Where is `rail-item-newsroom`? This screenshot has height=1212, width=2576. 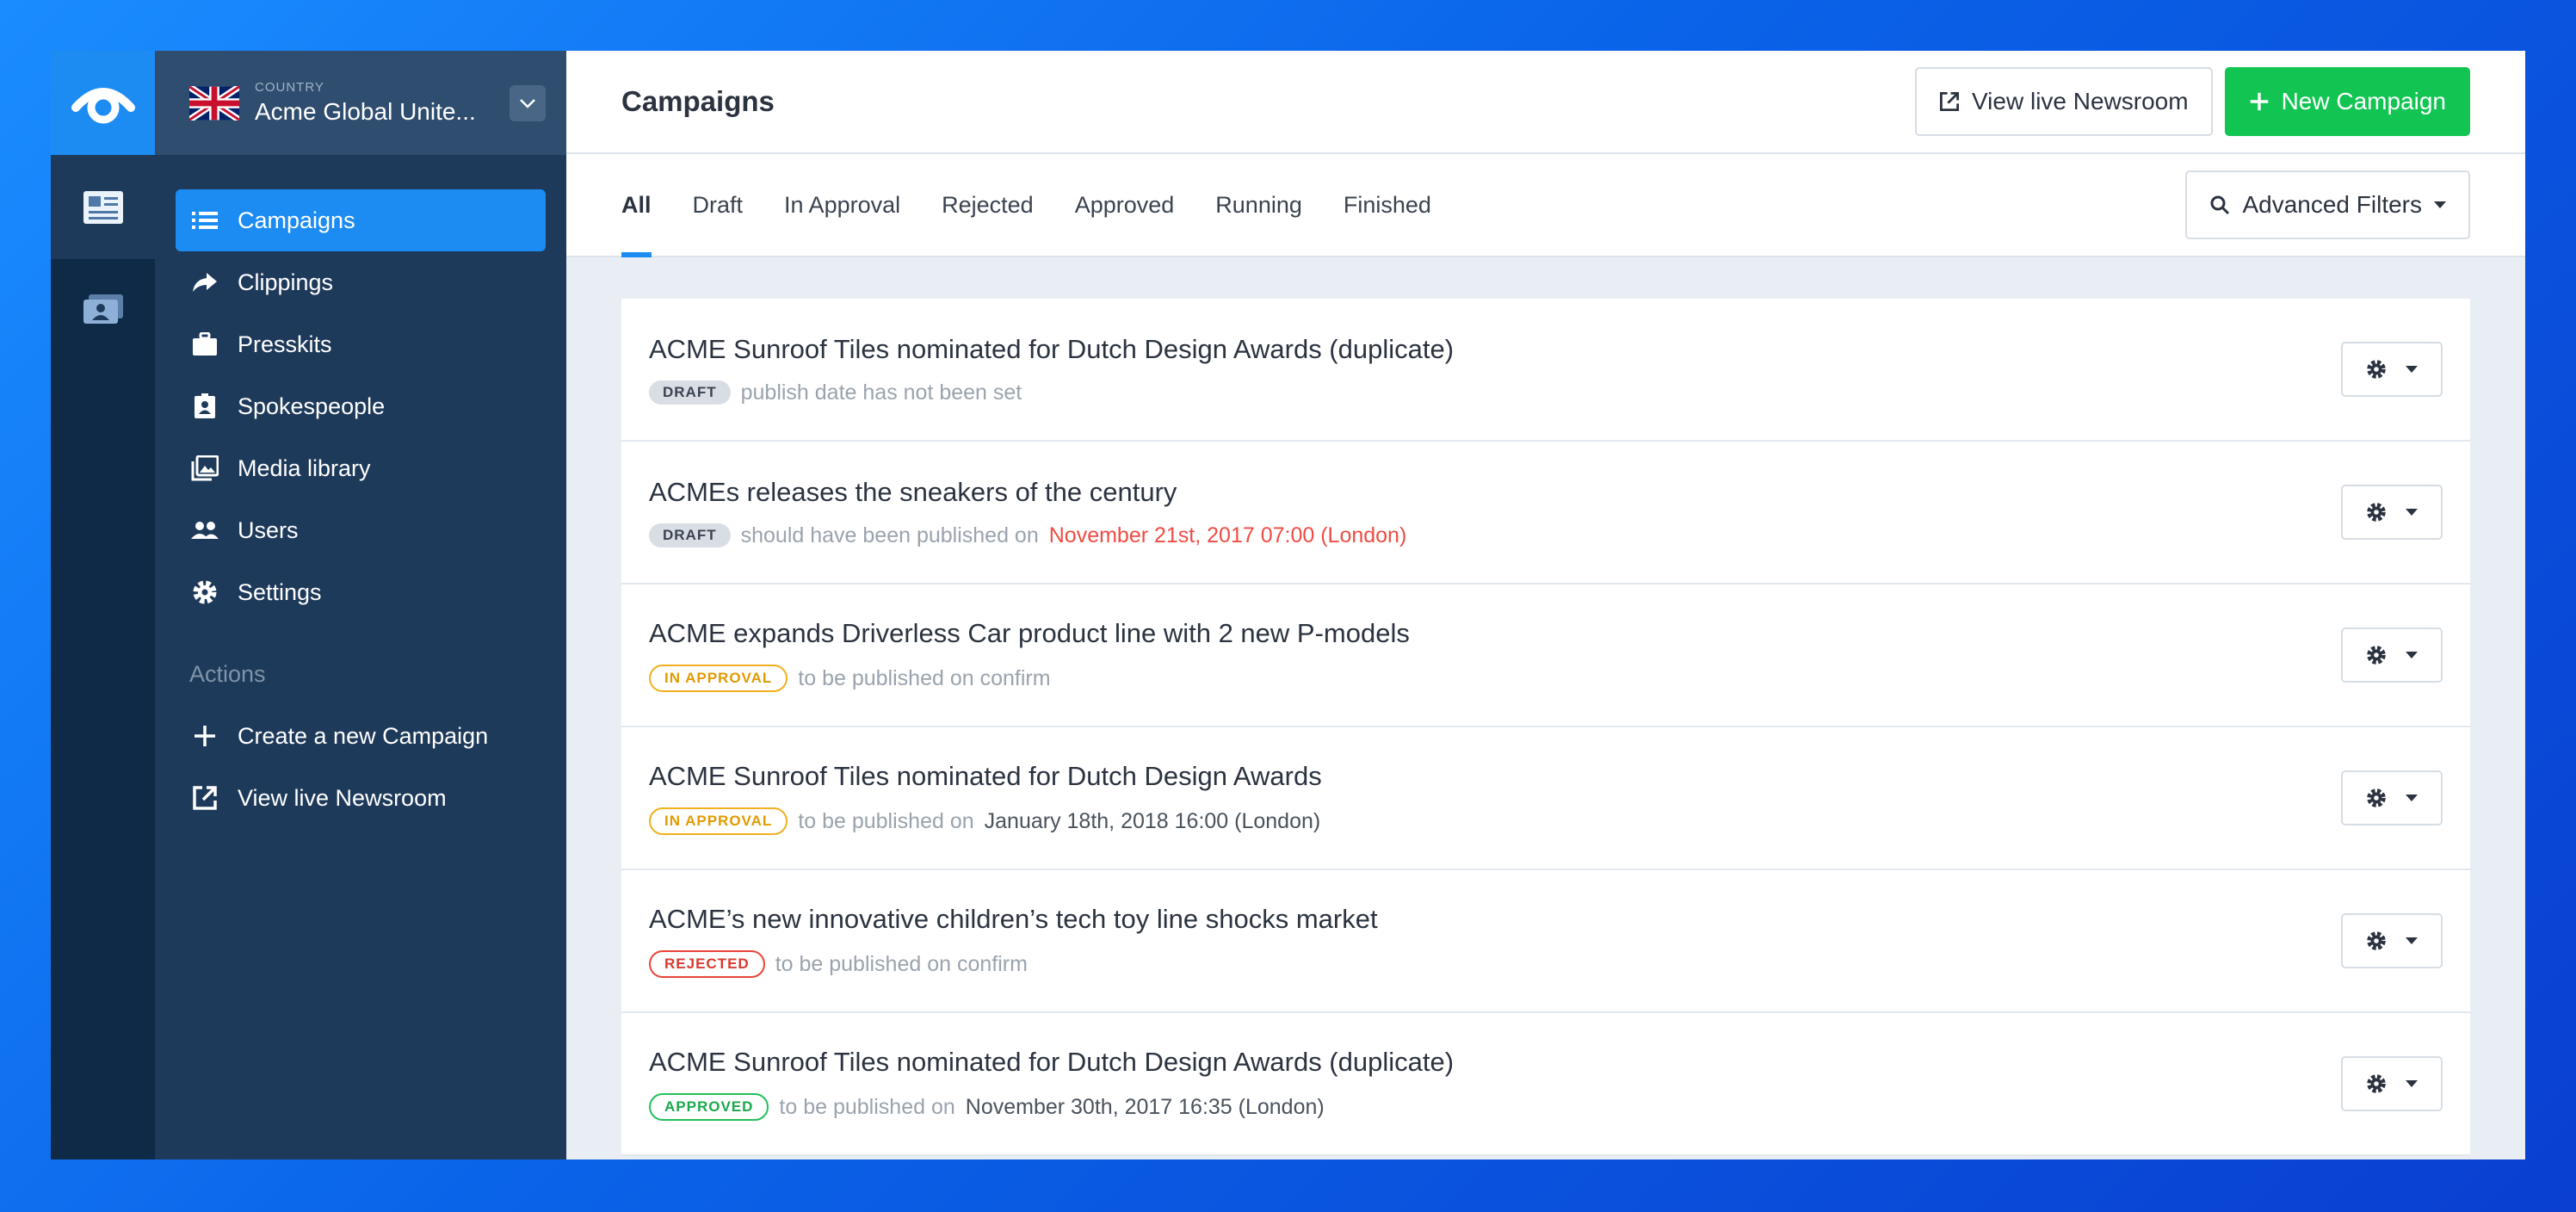
rail-item-newsroom is located at coordinates (103, 207).